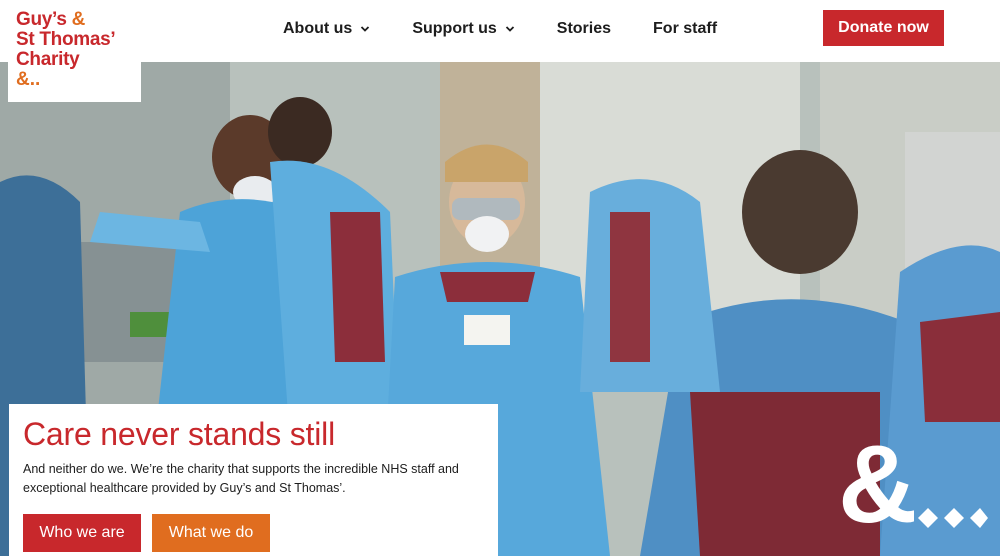 The image size is (1000, 556). What do you see at coordinates (48, 59) in the screenshot?
I see `logo-line-3: Charity` at bounding box center [48, 59].